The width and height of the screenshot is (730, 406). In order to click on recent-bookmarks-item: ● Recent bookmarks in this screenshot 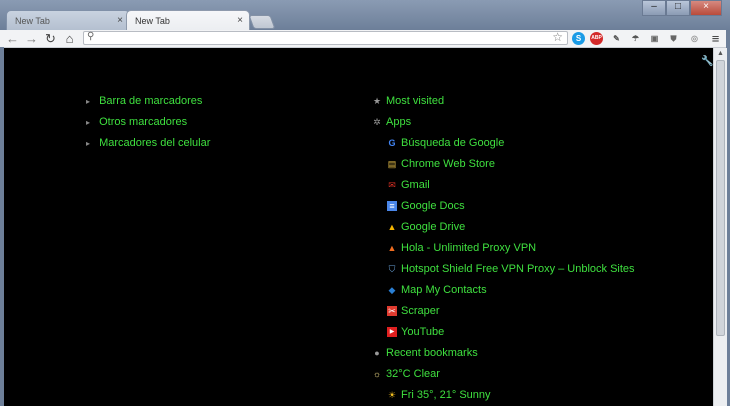, I will do `click(425, 353)`.